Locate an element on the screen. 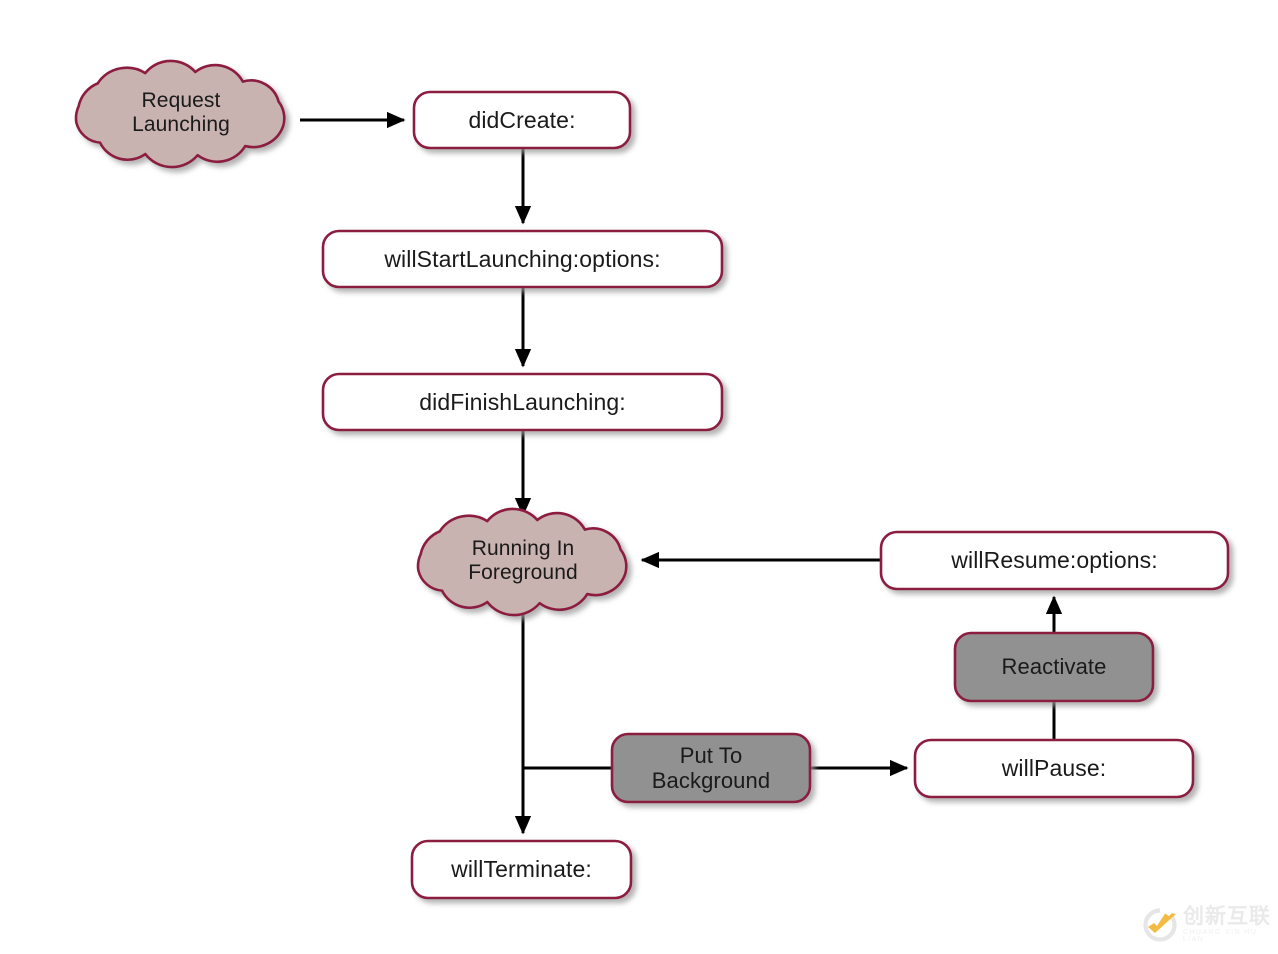 This screenshot has width=1278, height=954. watermark: 创新互联 CHUANG XIN HU LIAN is located at coordinates (1210, 924).